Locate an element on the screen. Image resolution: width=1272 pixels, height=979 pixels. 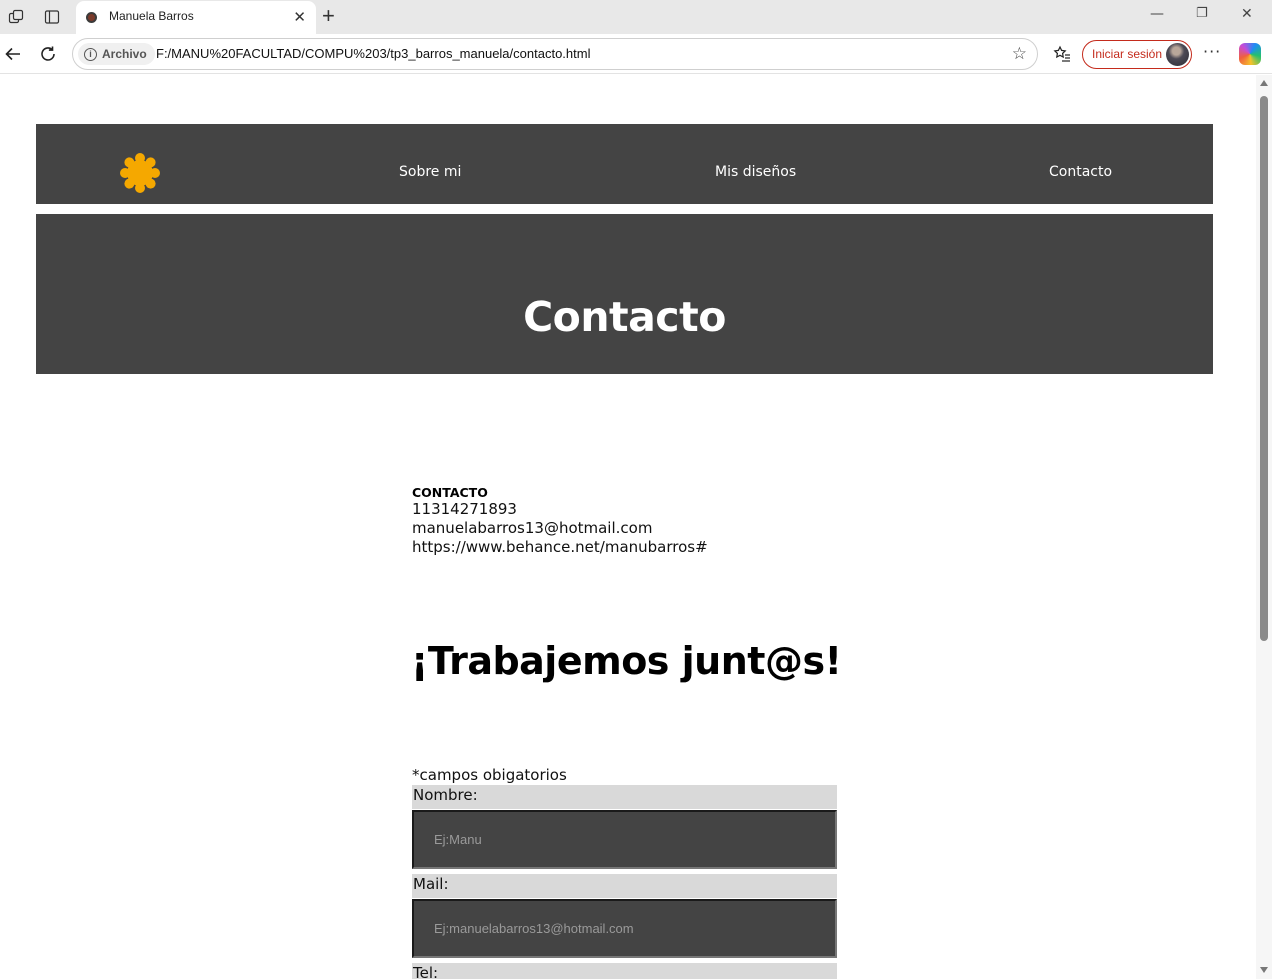
restore-icon: ❐ is located at coordinates (1202, 13).